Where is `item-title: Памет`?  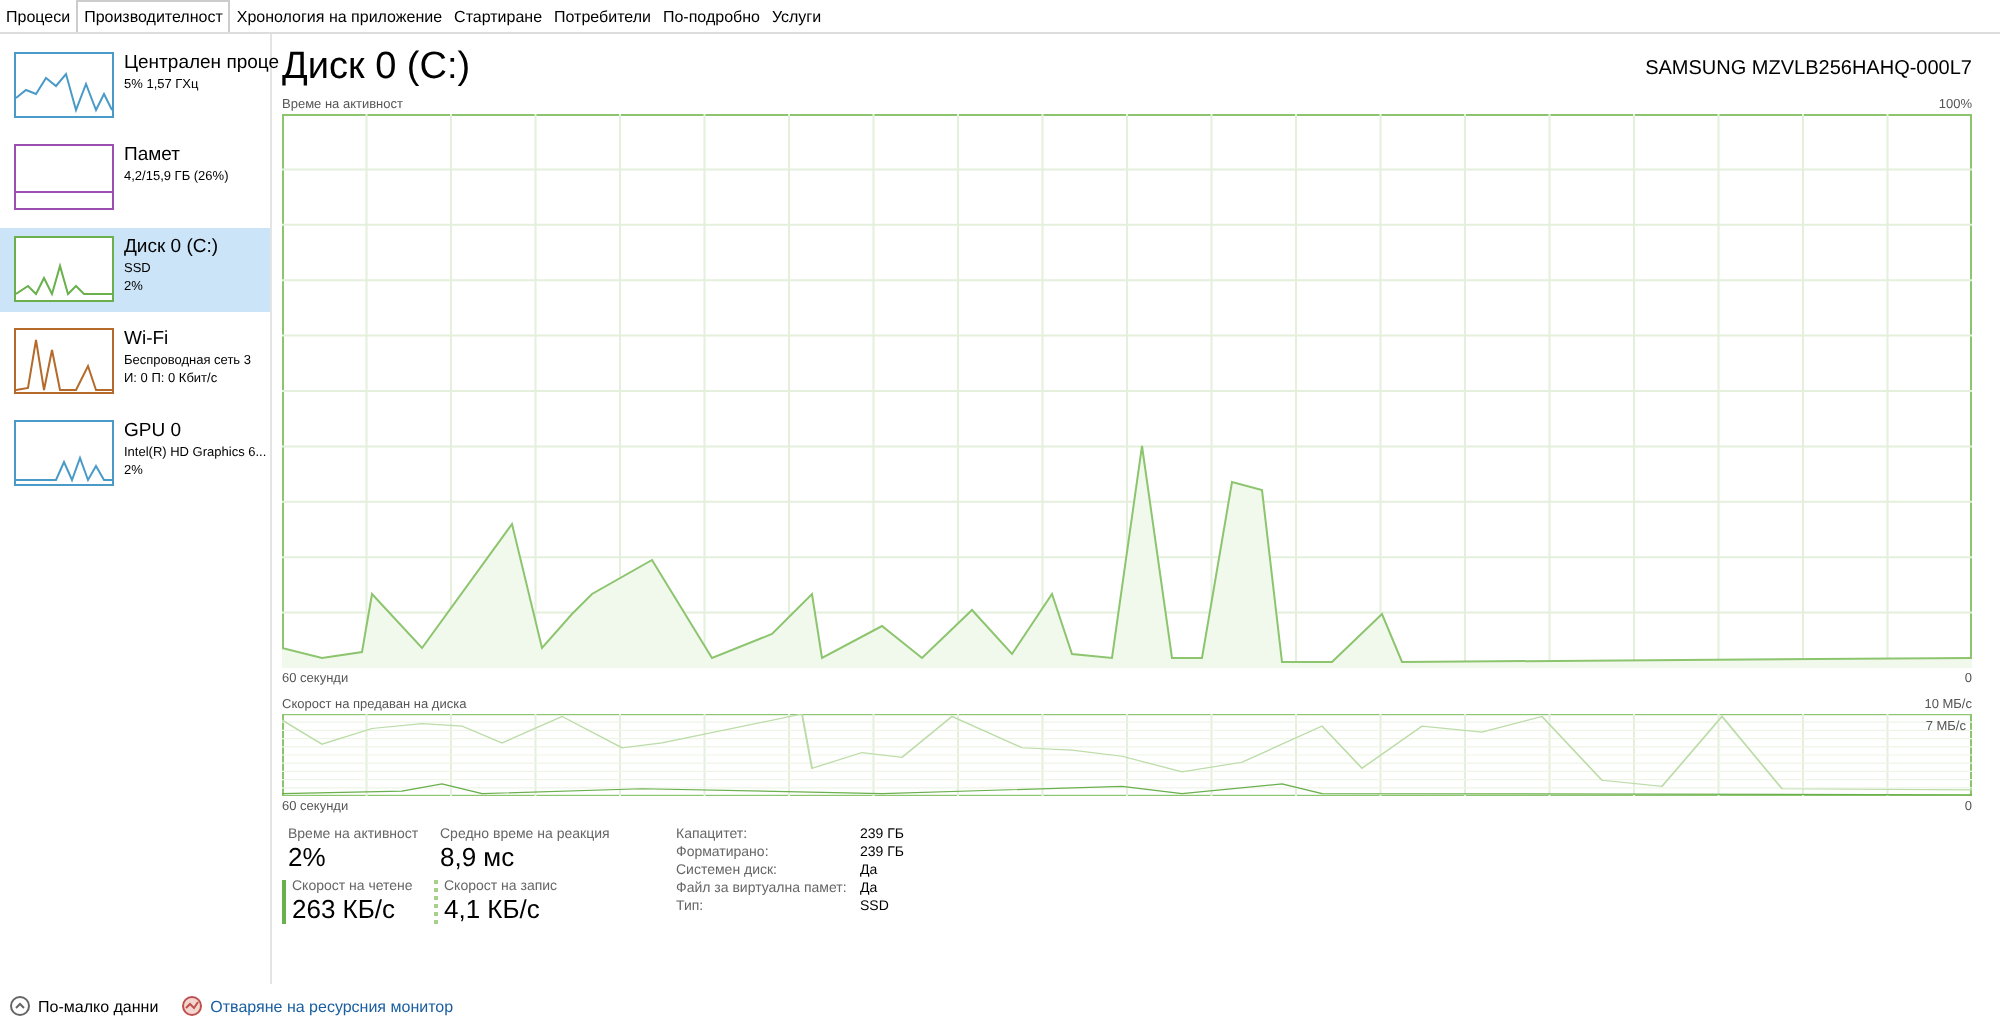
item-title: Памет is located at coordinates (153, 156).